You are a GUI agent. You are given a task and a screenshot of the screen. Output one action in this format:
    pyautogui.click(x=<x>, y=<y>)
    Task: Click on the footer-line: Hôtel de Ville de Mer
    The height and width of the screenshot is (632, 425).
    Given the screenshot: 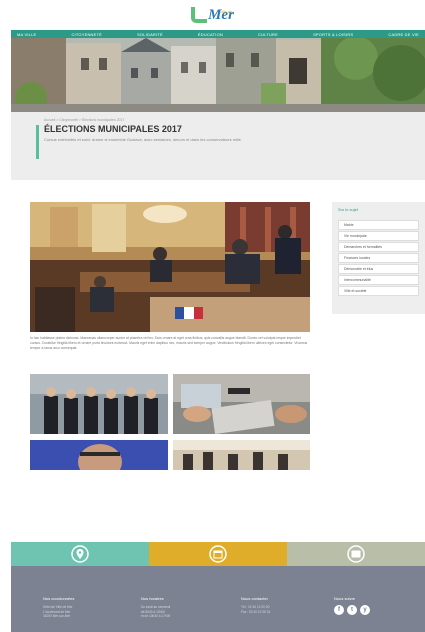 What is the action you would take?
    pyautogui.click(x=58, y=607)
    